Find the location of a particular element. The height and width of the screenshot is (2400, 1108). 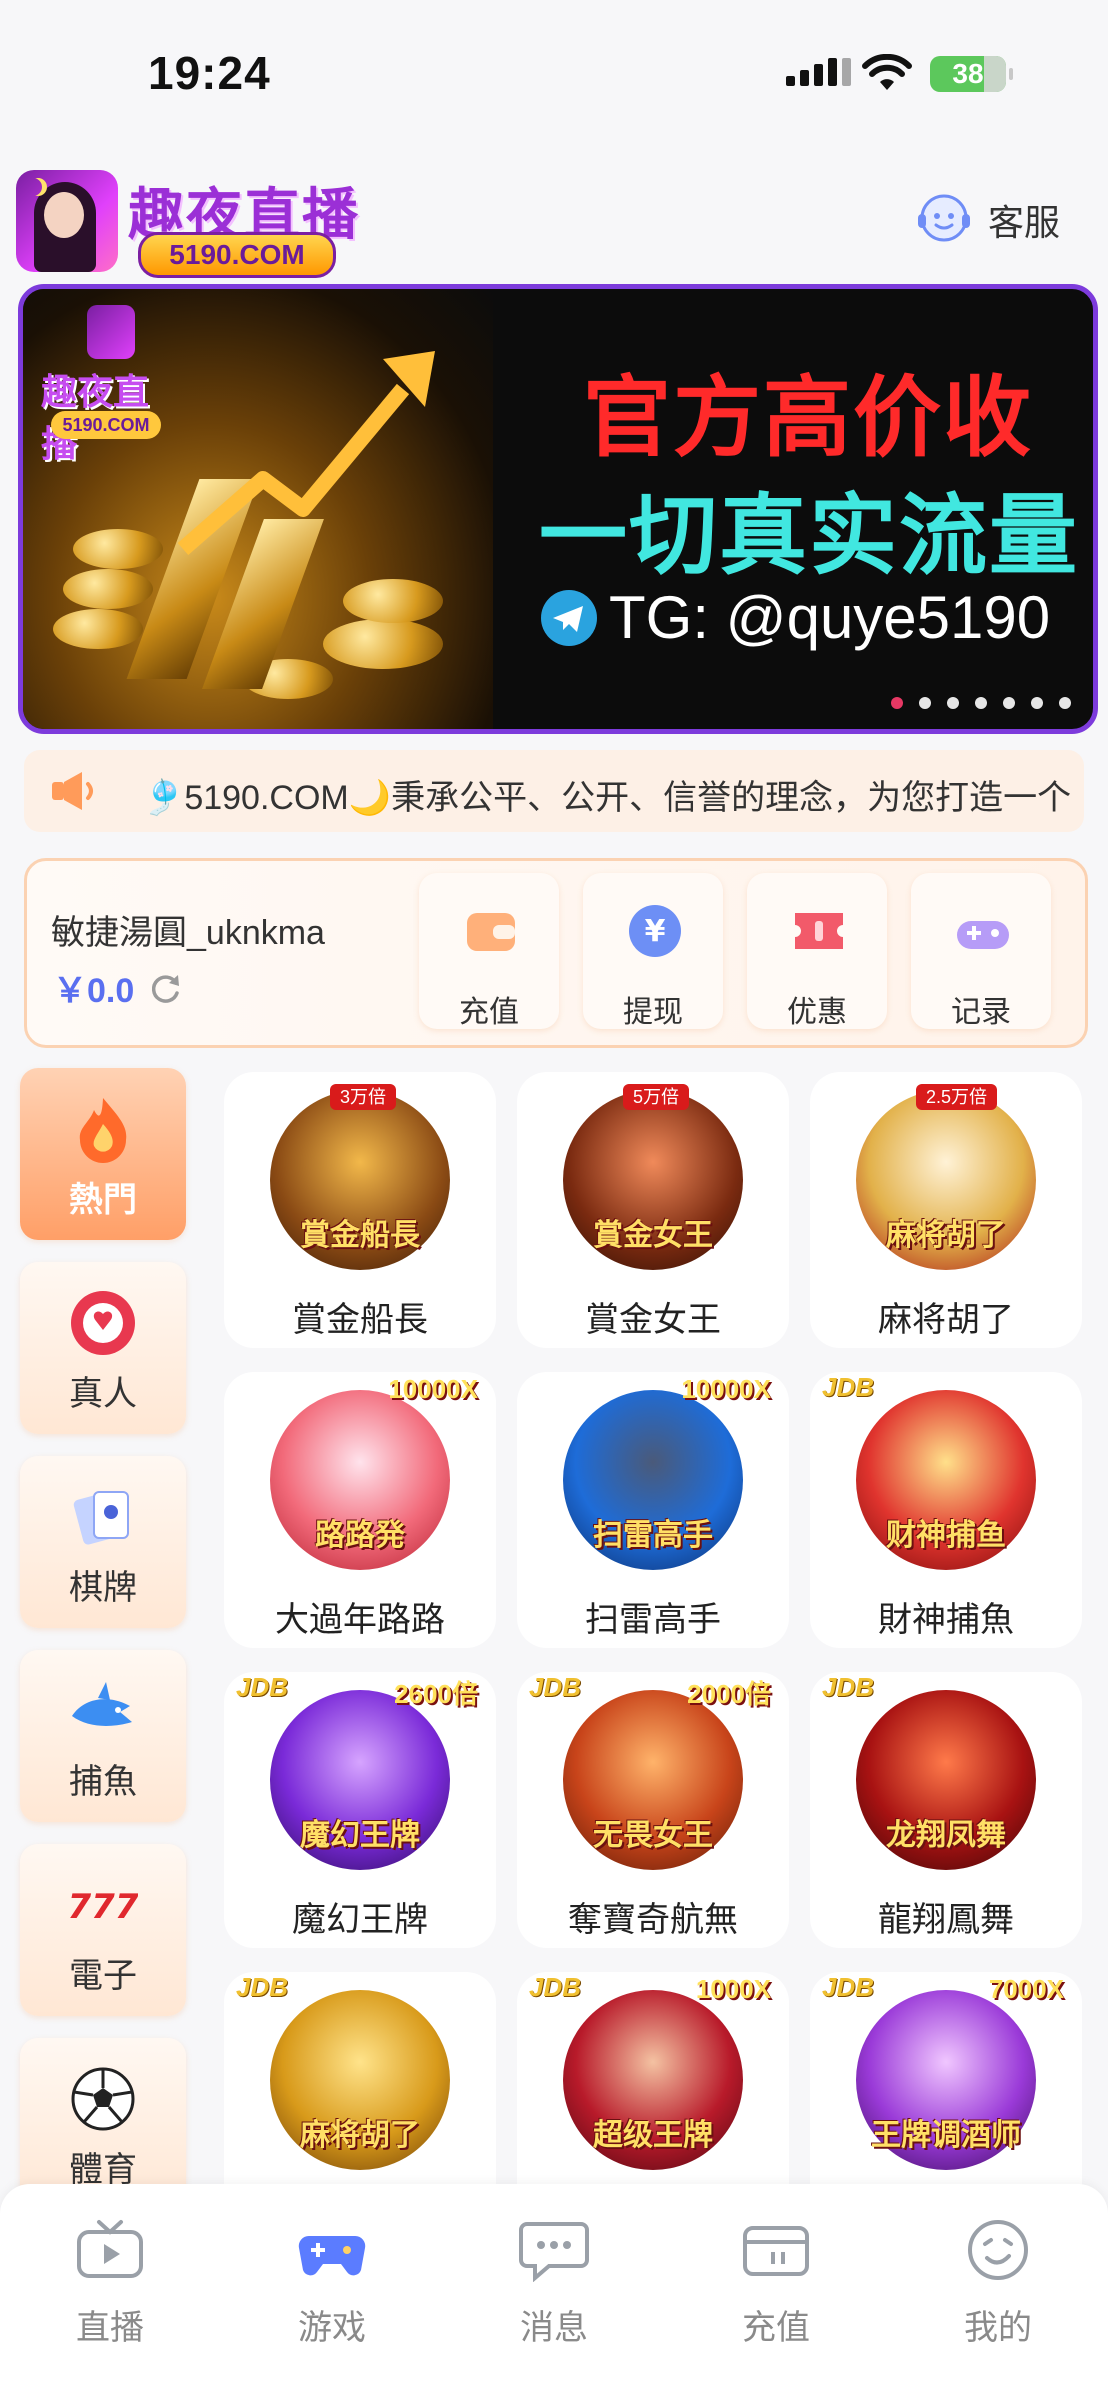

game-thumbnail: 王牌调酒师 is located at coordinates (946, 2080).